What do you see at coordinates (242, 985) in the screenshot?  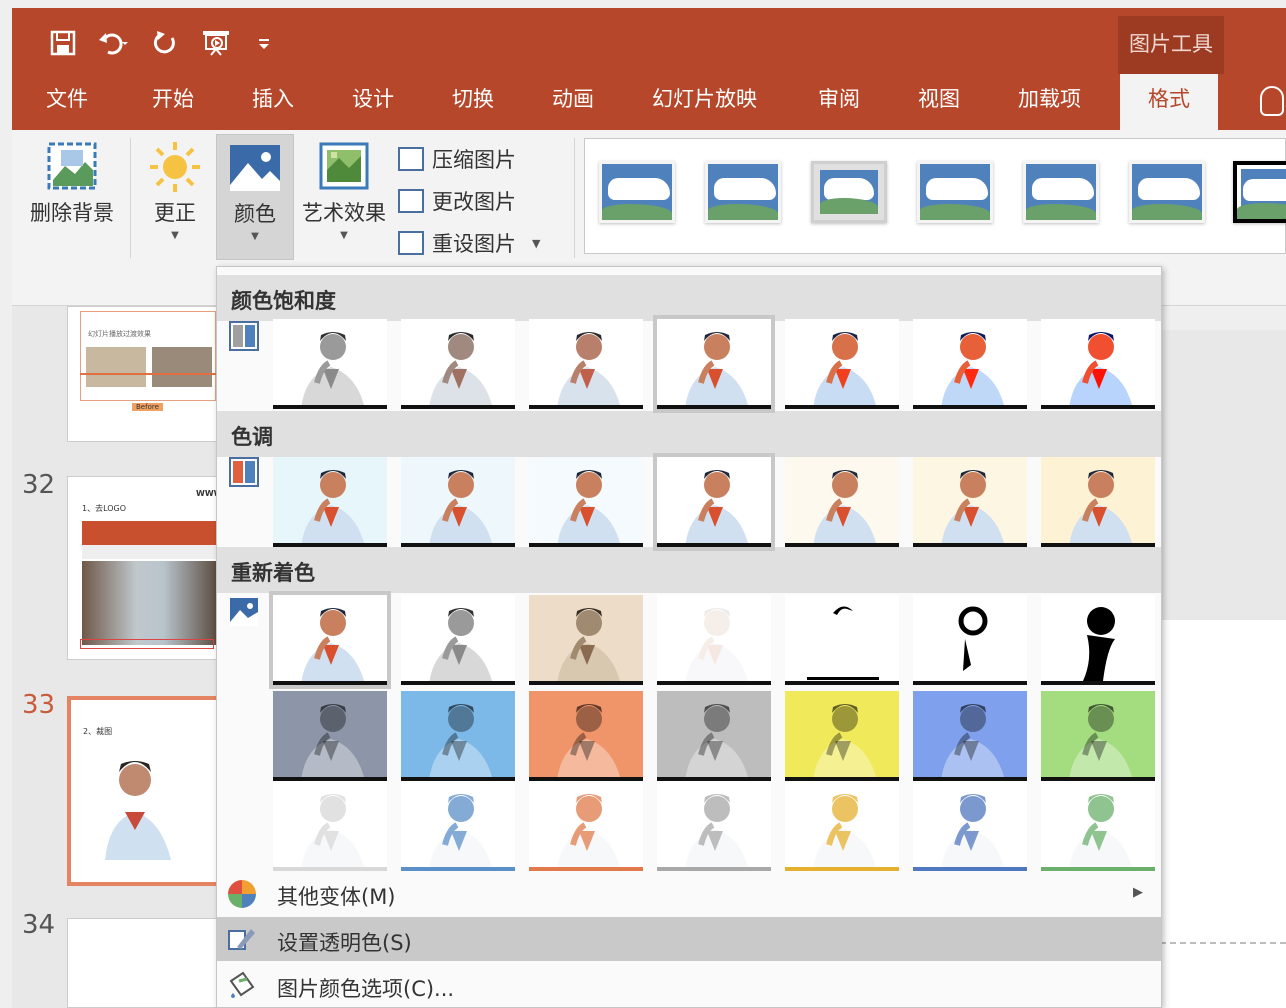 I see `picture-color-options-icon` at bounding box center [242, 985].